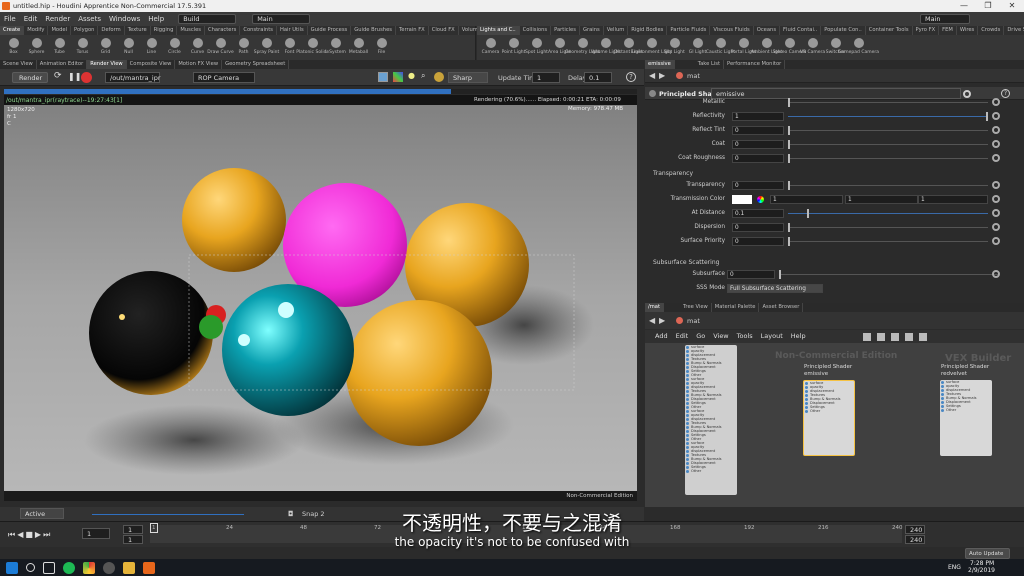 The width and height of the screenshot is (1024, 576). I want to click on task-view-icon, so click(49, 567).